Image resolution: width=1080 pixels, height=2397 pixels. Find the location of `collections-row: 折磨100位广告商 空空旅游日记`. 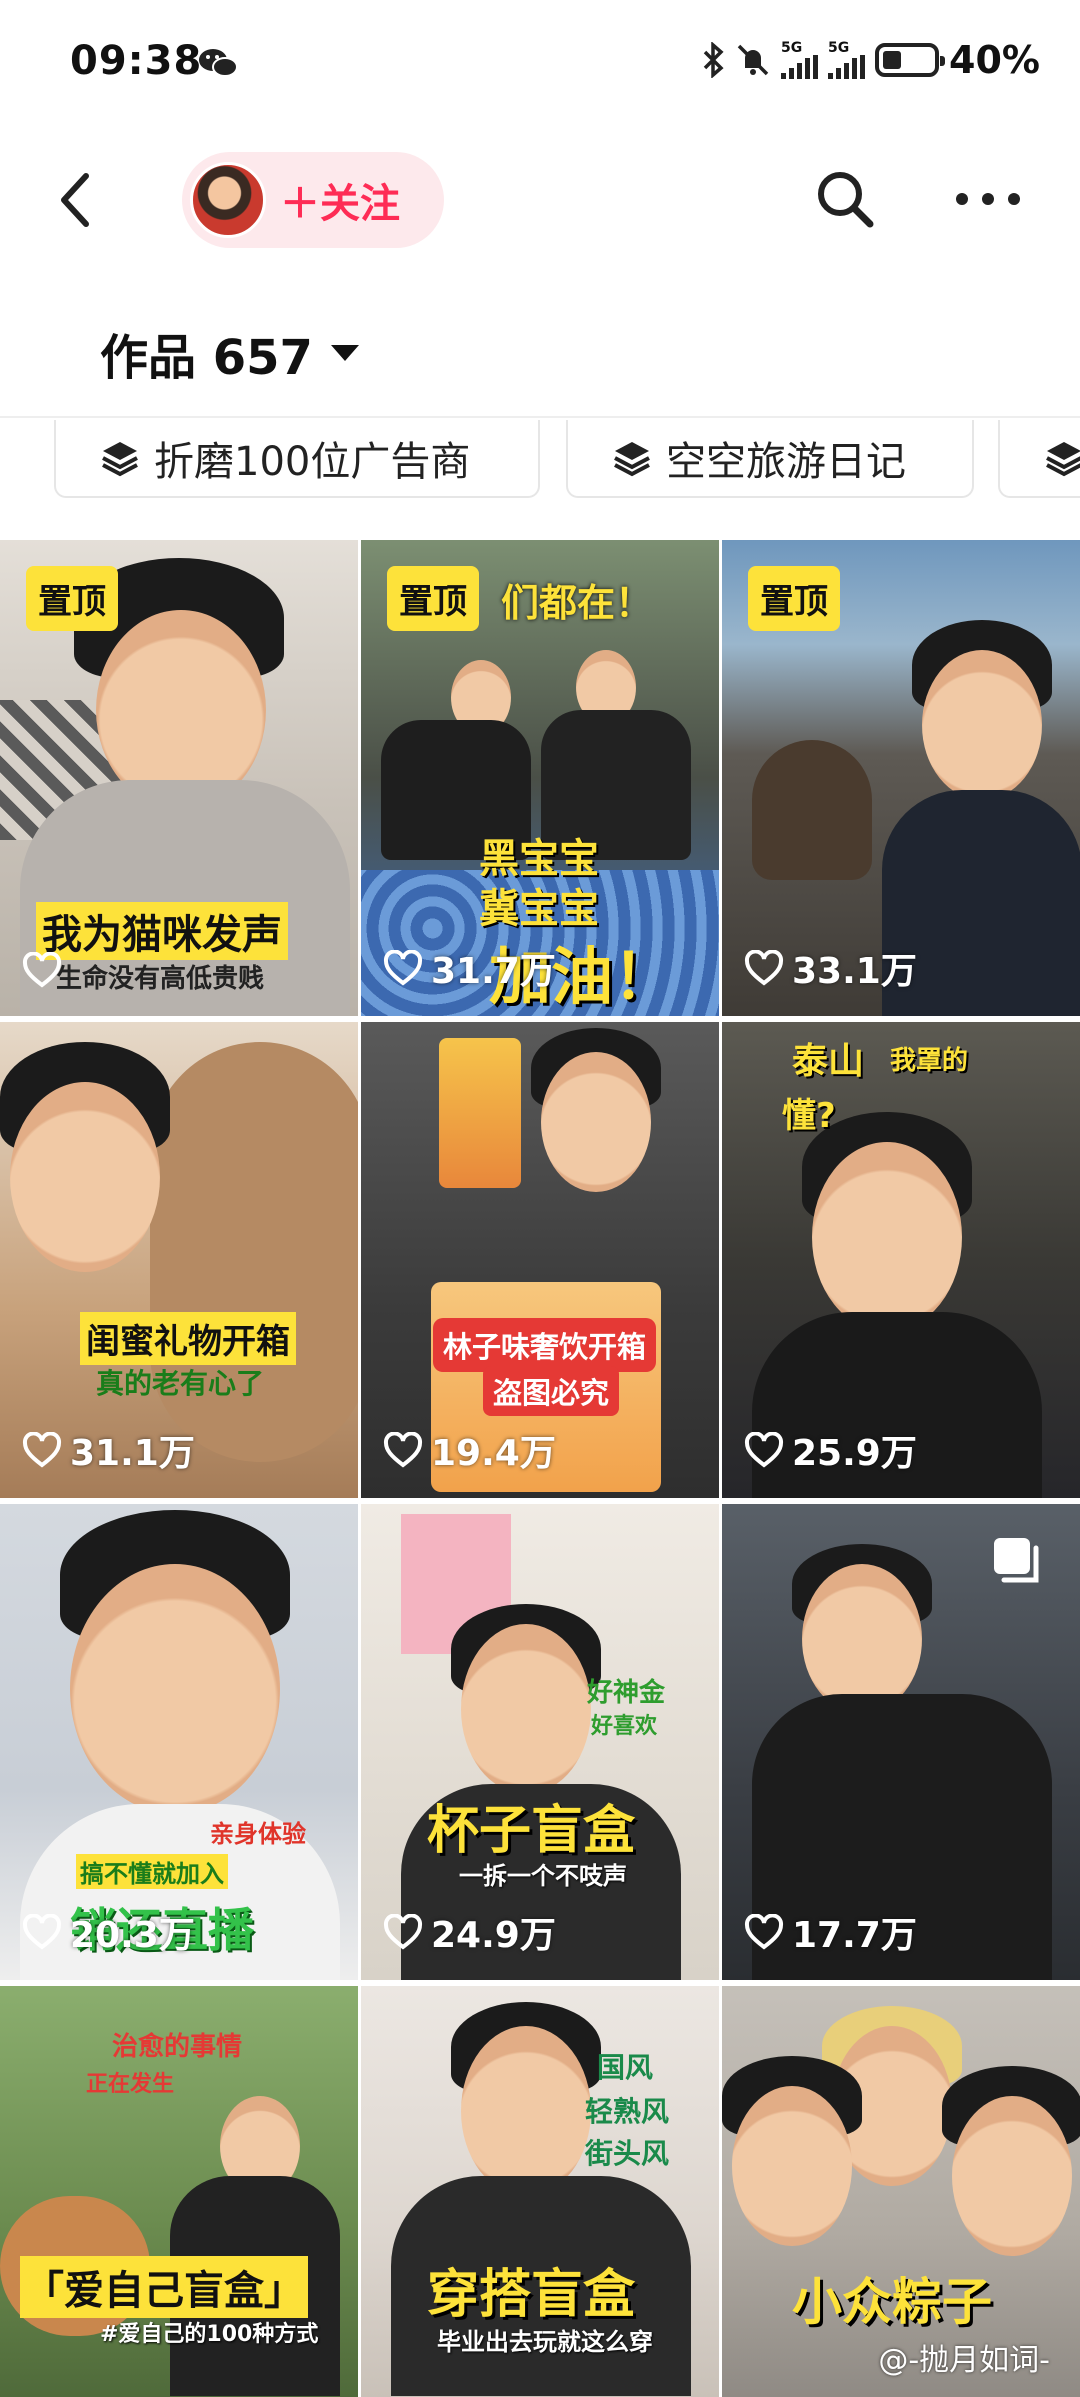

collections-row: 折磨100位广告商 空空旅游日记 is located at coordinates (540, 466).